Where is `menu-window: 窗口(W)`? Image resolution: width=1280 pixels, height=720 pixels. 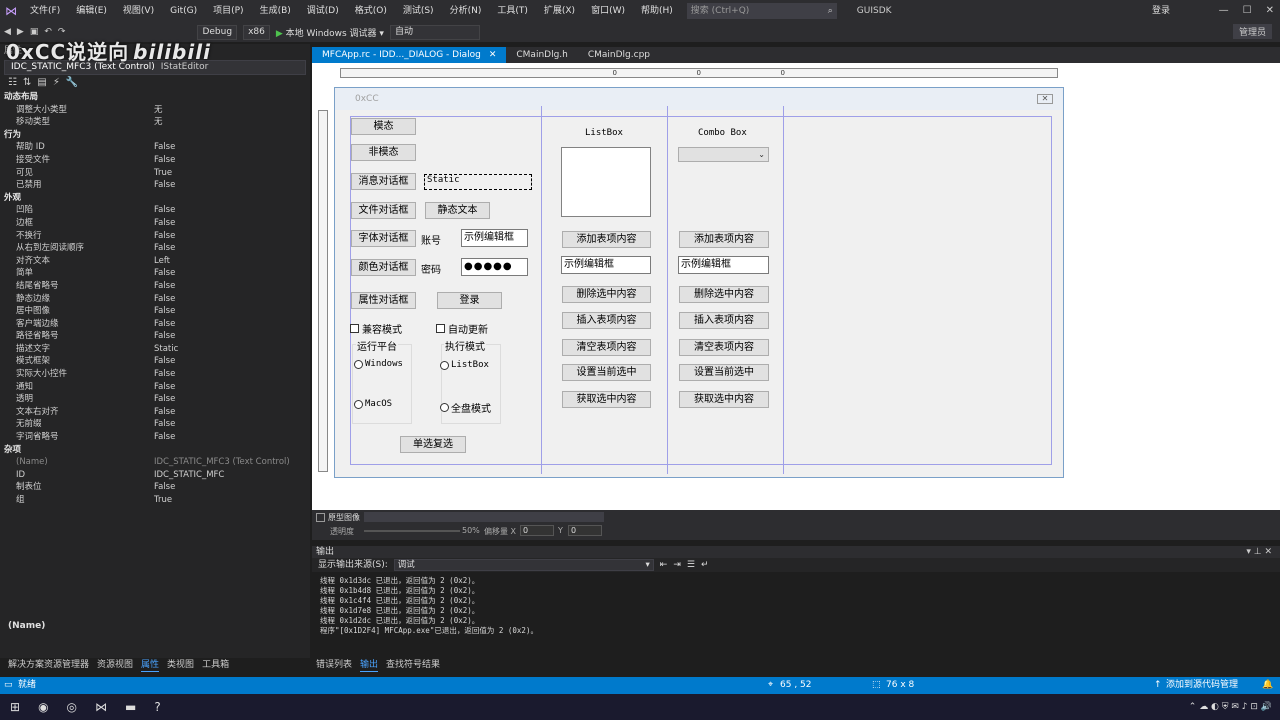 menu-window: 窗口(W) is located at coordinates (608, 11).